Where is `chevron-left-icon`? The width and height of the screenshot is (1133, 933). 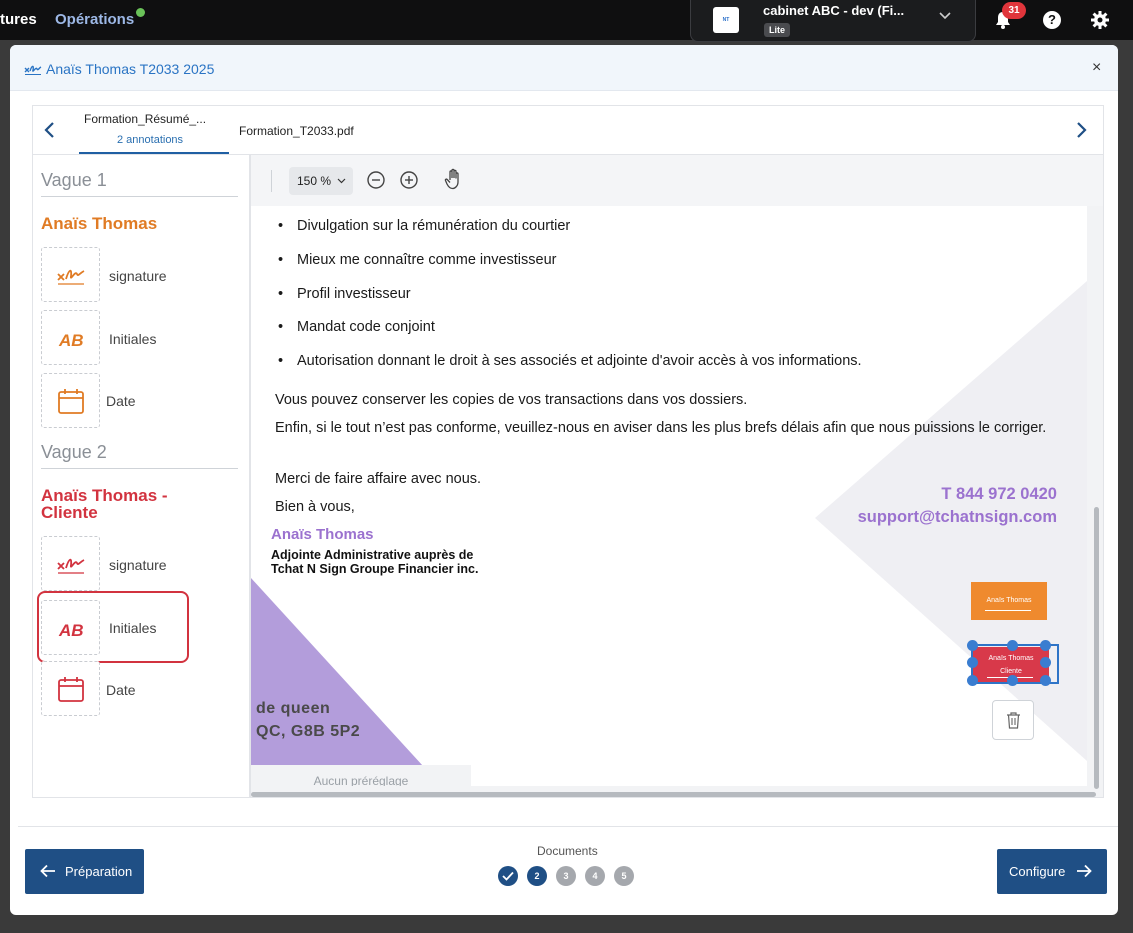 chevron-left-icon is located at coordinates (50, 130).